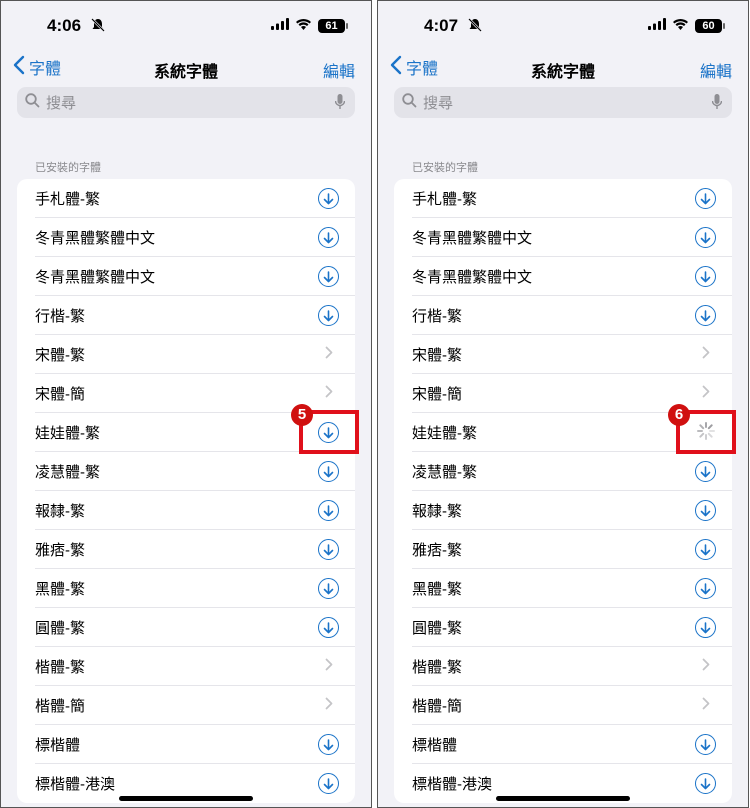  I want to click on navigation-bar: 字體 系統字體 編輯, so click(186, 68).